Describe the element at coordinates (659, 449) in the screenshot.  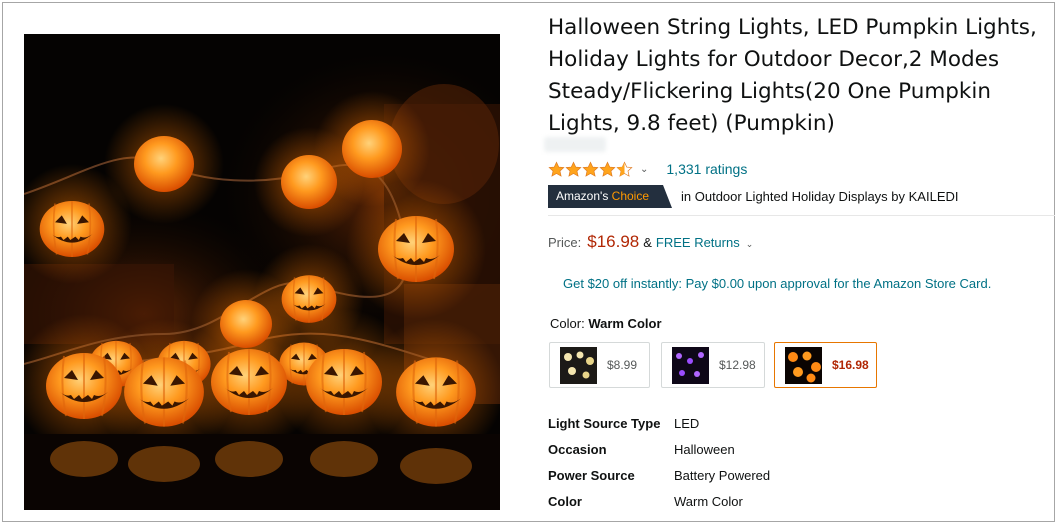
I see `spec-row: Occasion Halloween` at that location.